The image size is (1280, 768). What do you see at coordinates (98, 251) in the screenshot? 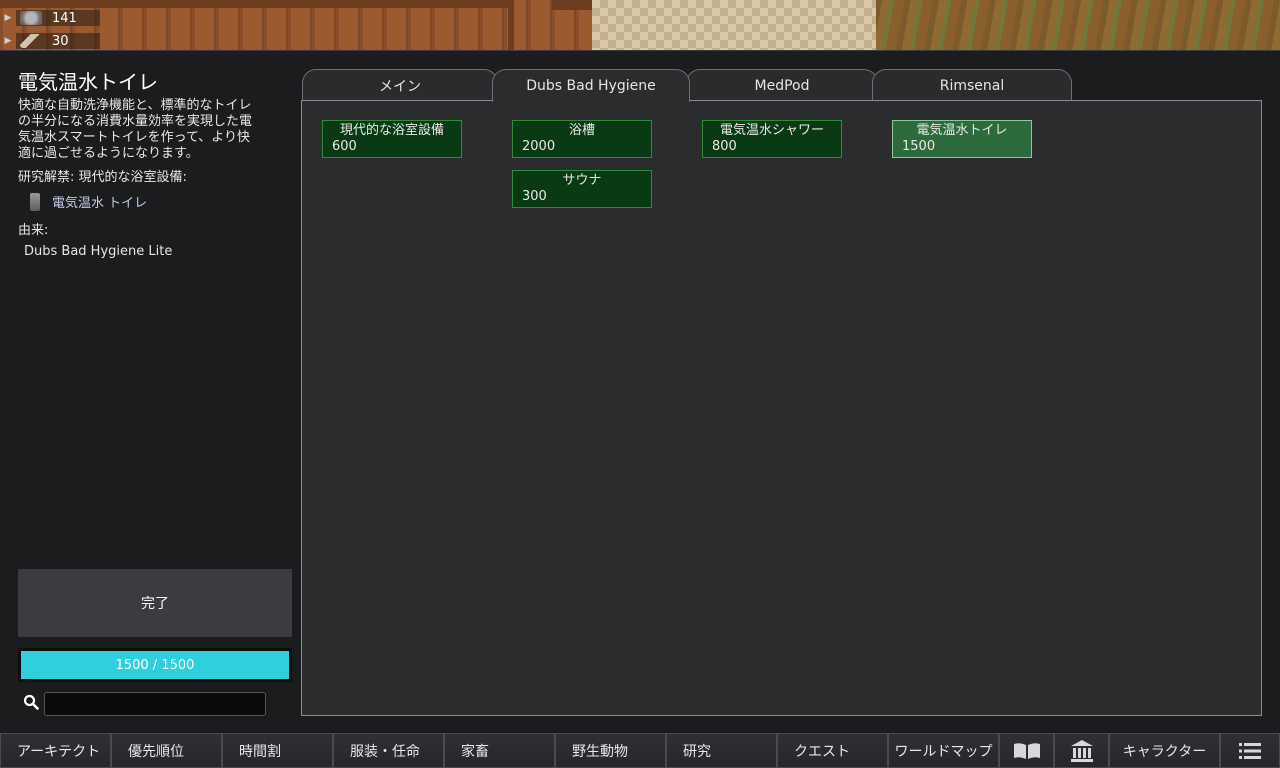
I see `source-mod-name: Dubs Bad Hygiene Lite` at bounding box center [98, 251].